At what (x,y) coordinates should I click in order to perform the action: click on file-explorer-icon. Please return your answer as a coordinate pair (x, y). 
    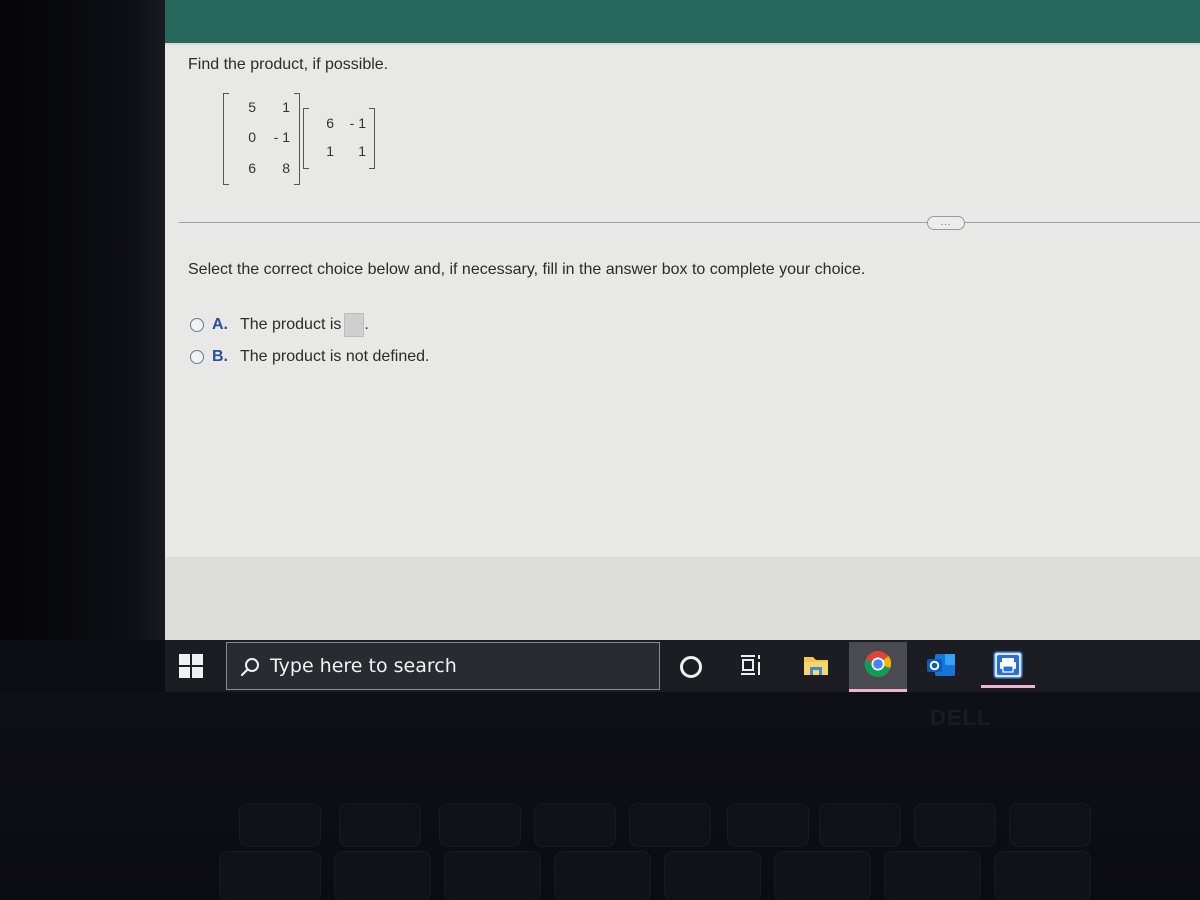
    Looking at the image, I should click on (816, 667).